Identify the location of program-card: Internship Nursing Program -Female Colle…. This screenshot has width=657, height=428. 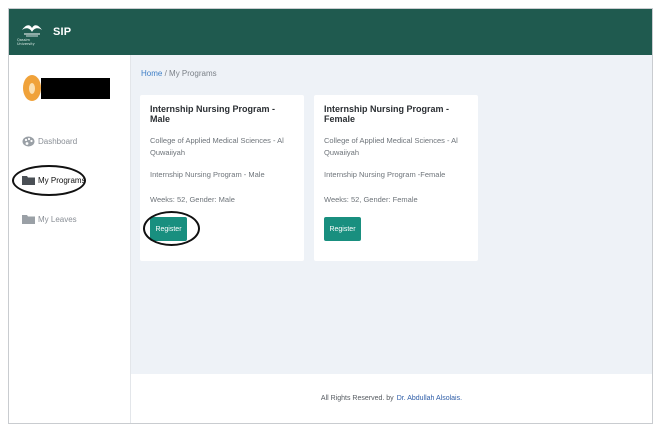
(396, 178).